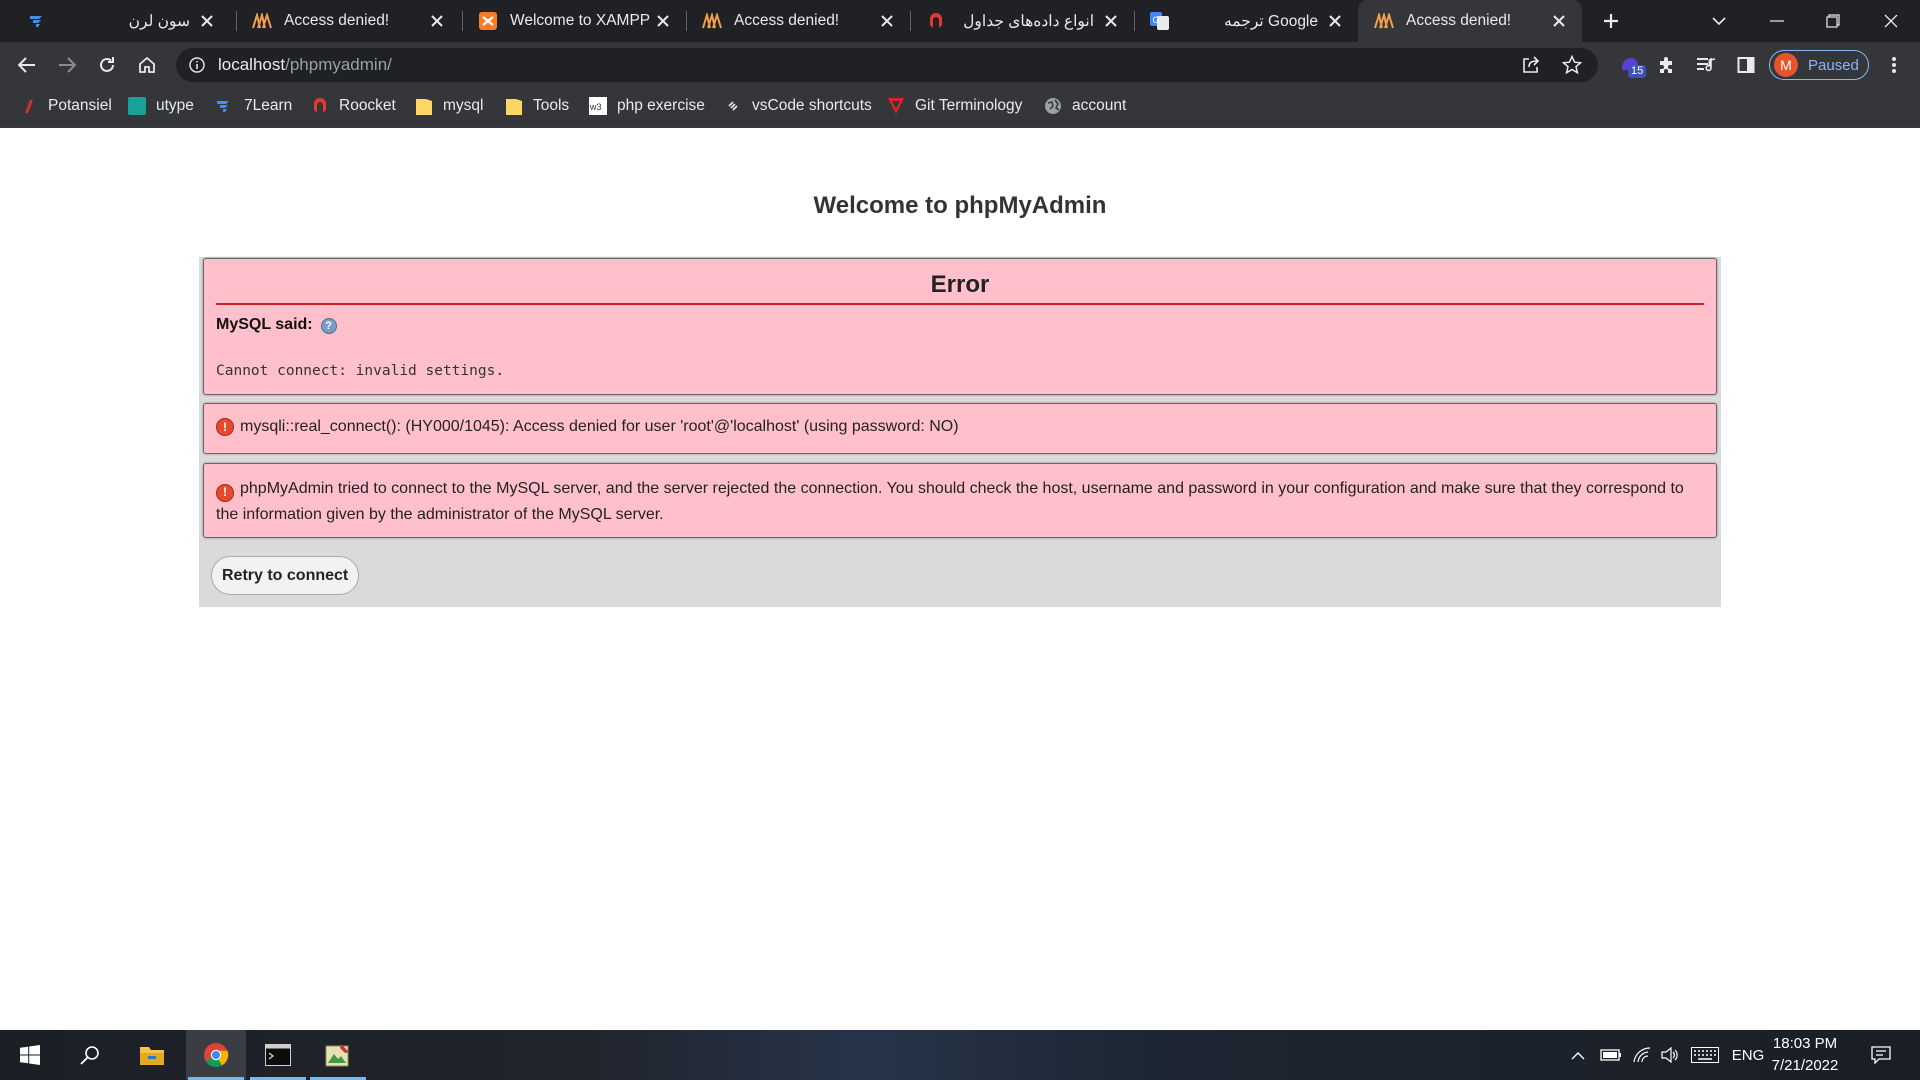 This screenshot has width=1920, height=1080. What do you see at coordinates (1833, 21) in the screenshot?
I see `restore-button` at bounding box center [1833, 21].